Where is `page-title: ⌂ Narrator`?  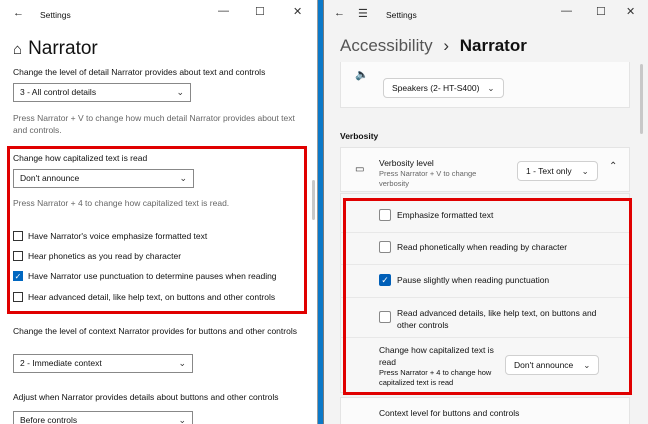
page-title: ⌂ Narrator is located at coordinates (55, 49).